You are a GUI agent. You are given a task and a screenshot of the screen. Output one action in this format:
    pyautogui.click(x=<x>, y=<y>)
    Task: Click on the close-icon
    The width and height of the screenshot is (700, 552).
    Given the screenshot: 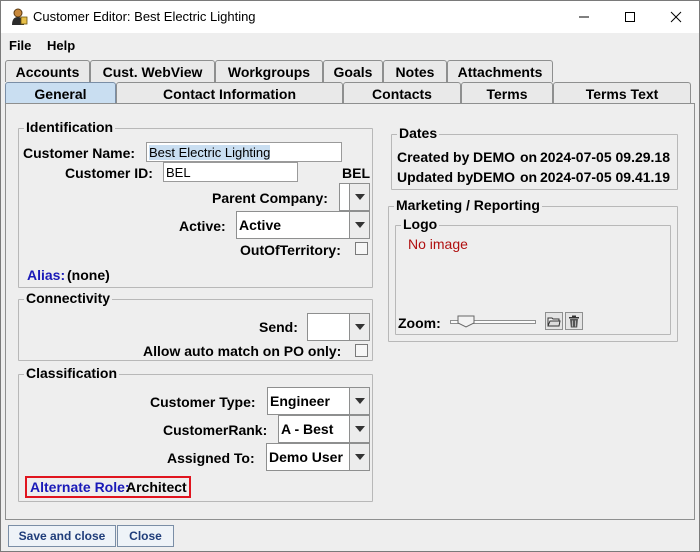 What is the action you would take?
    pyautogui.click(x=676, y=17)
    